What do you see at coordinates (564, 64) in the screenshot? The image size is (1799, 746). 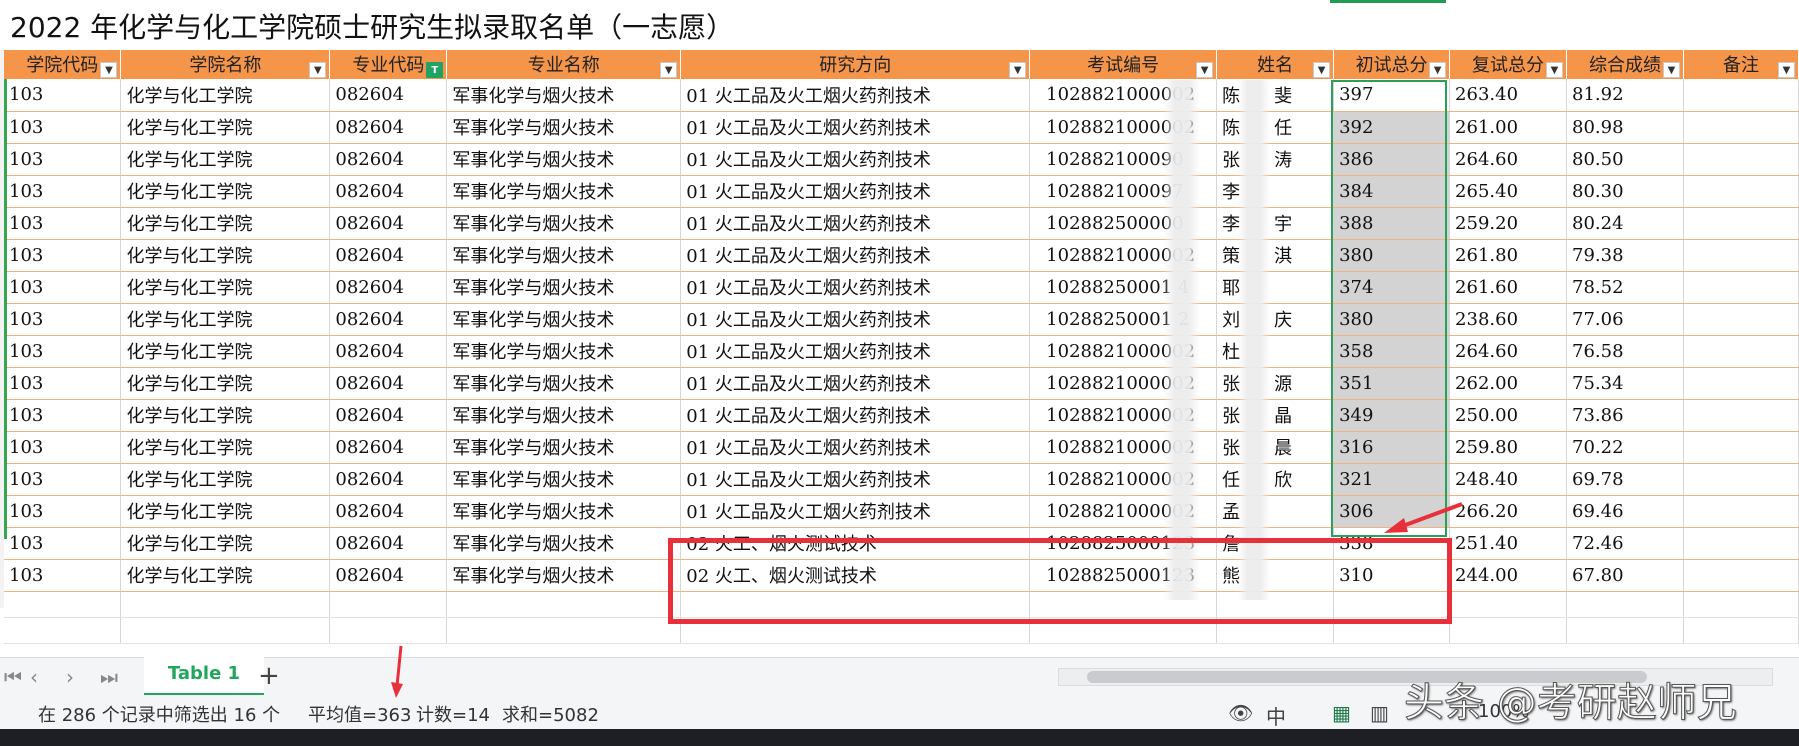 I see `column-header: 专业名称 ▼` at bounding box center [564, 64].